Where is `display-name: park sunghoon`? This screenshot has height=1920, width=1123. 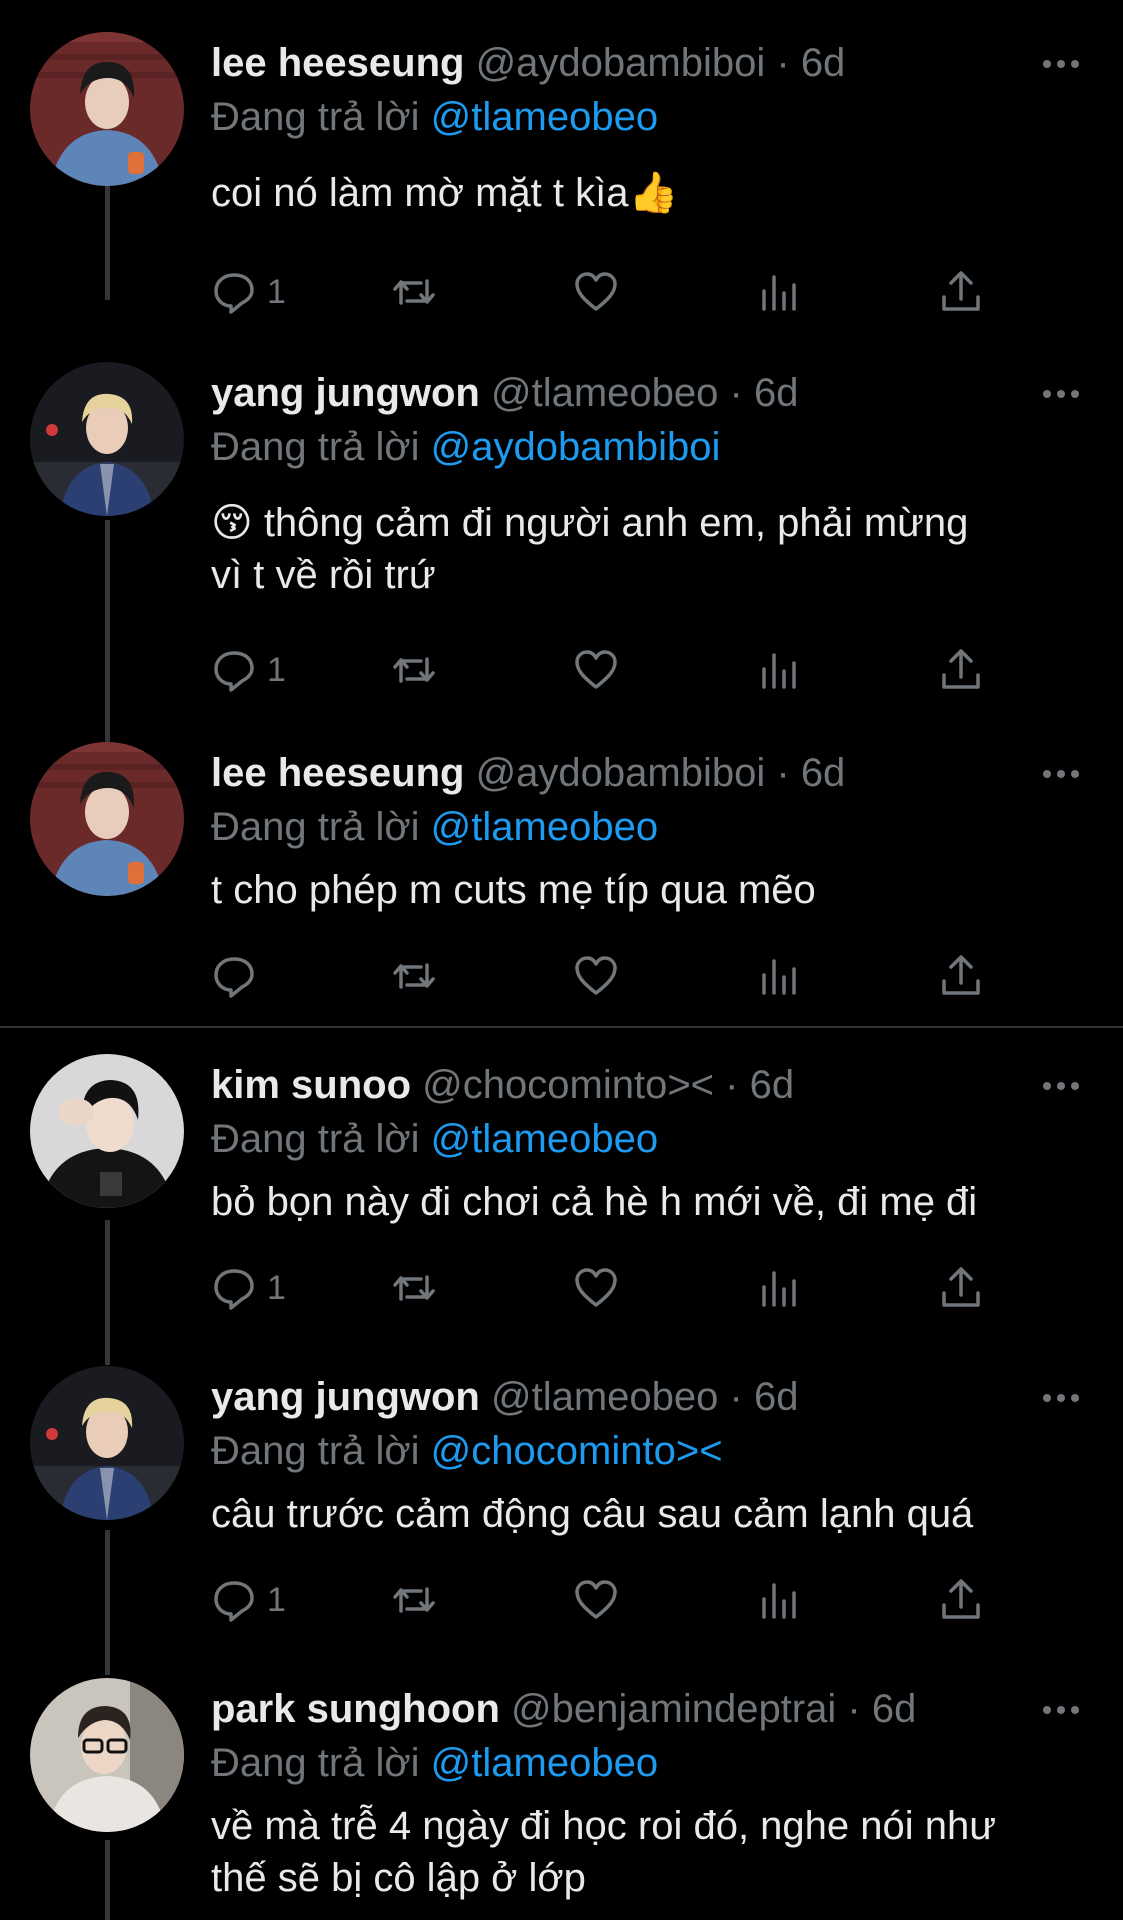
display-name: park sunghoon is located at coordinates (355, 1709).